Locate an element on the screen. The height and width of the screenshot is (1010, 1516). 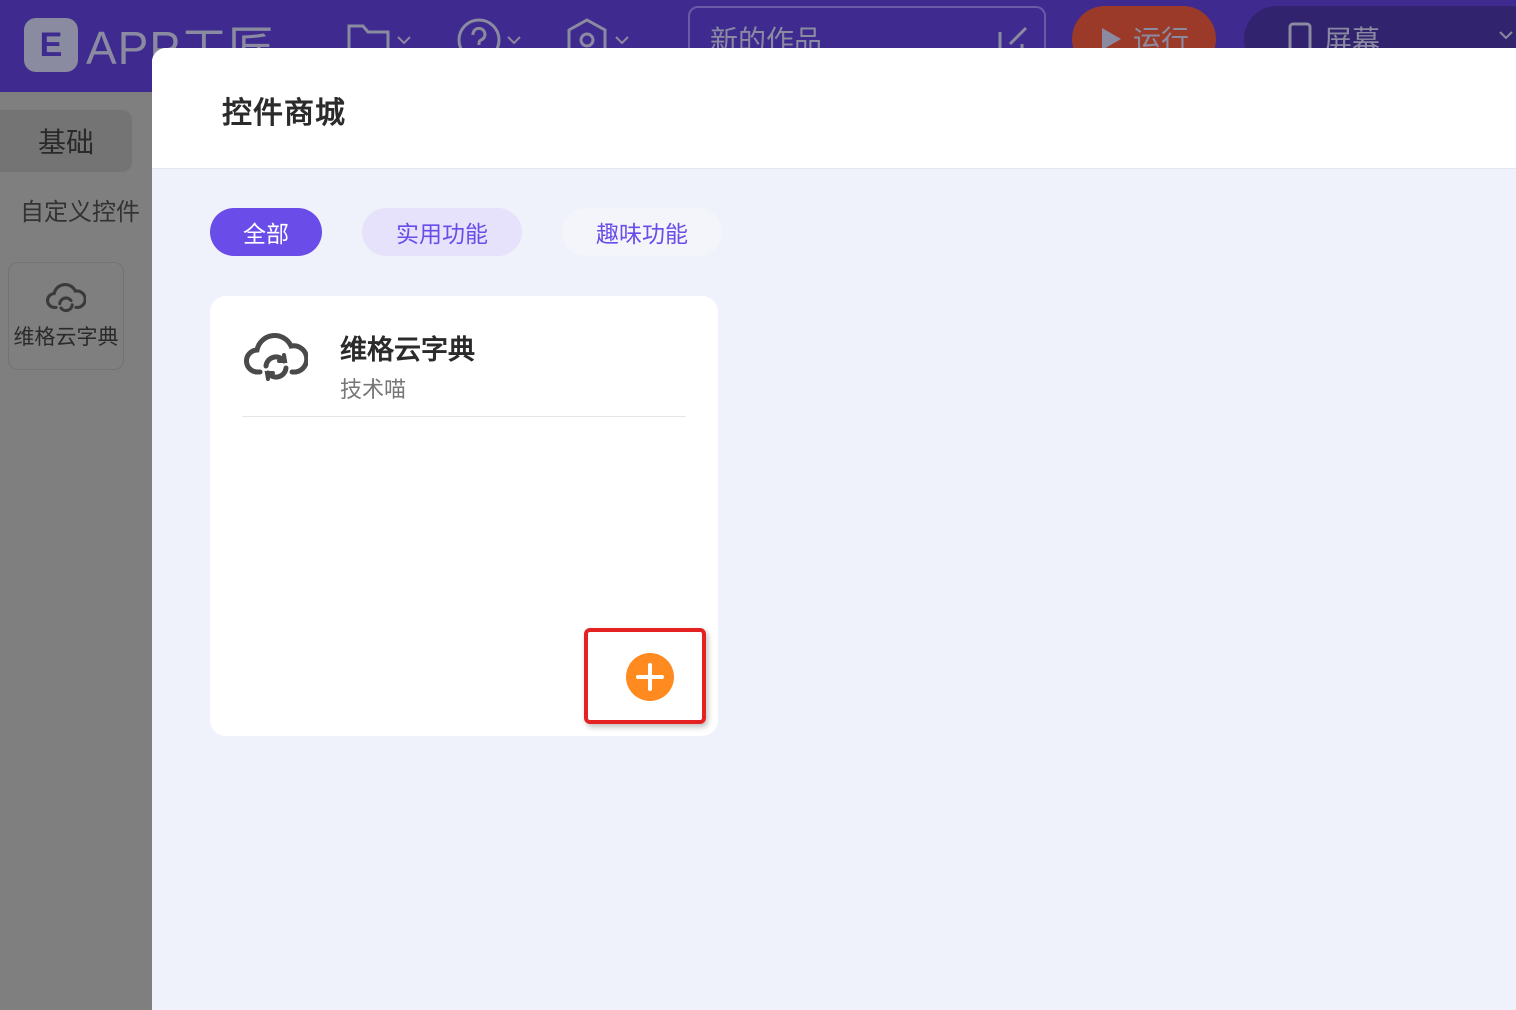
modal-header: 控件商城 is located at coordinates (834, 108).